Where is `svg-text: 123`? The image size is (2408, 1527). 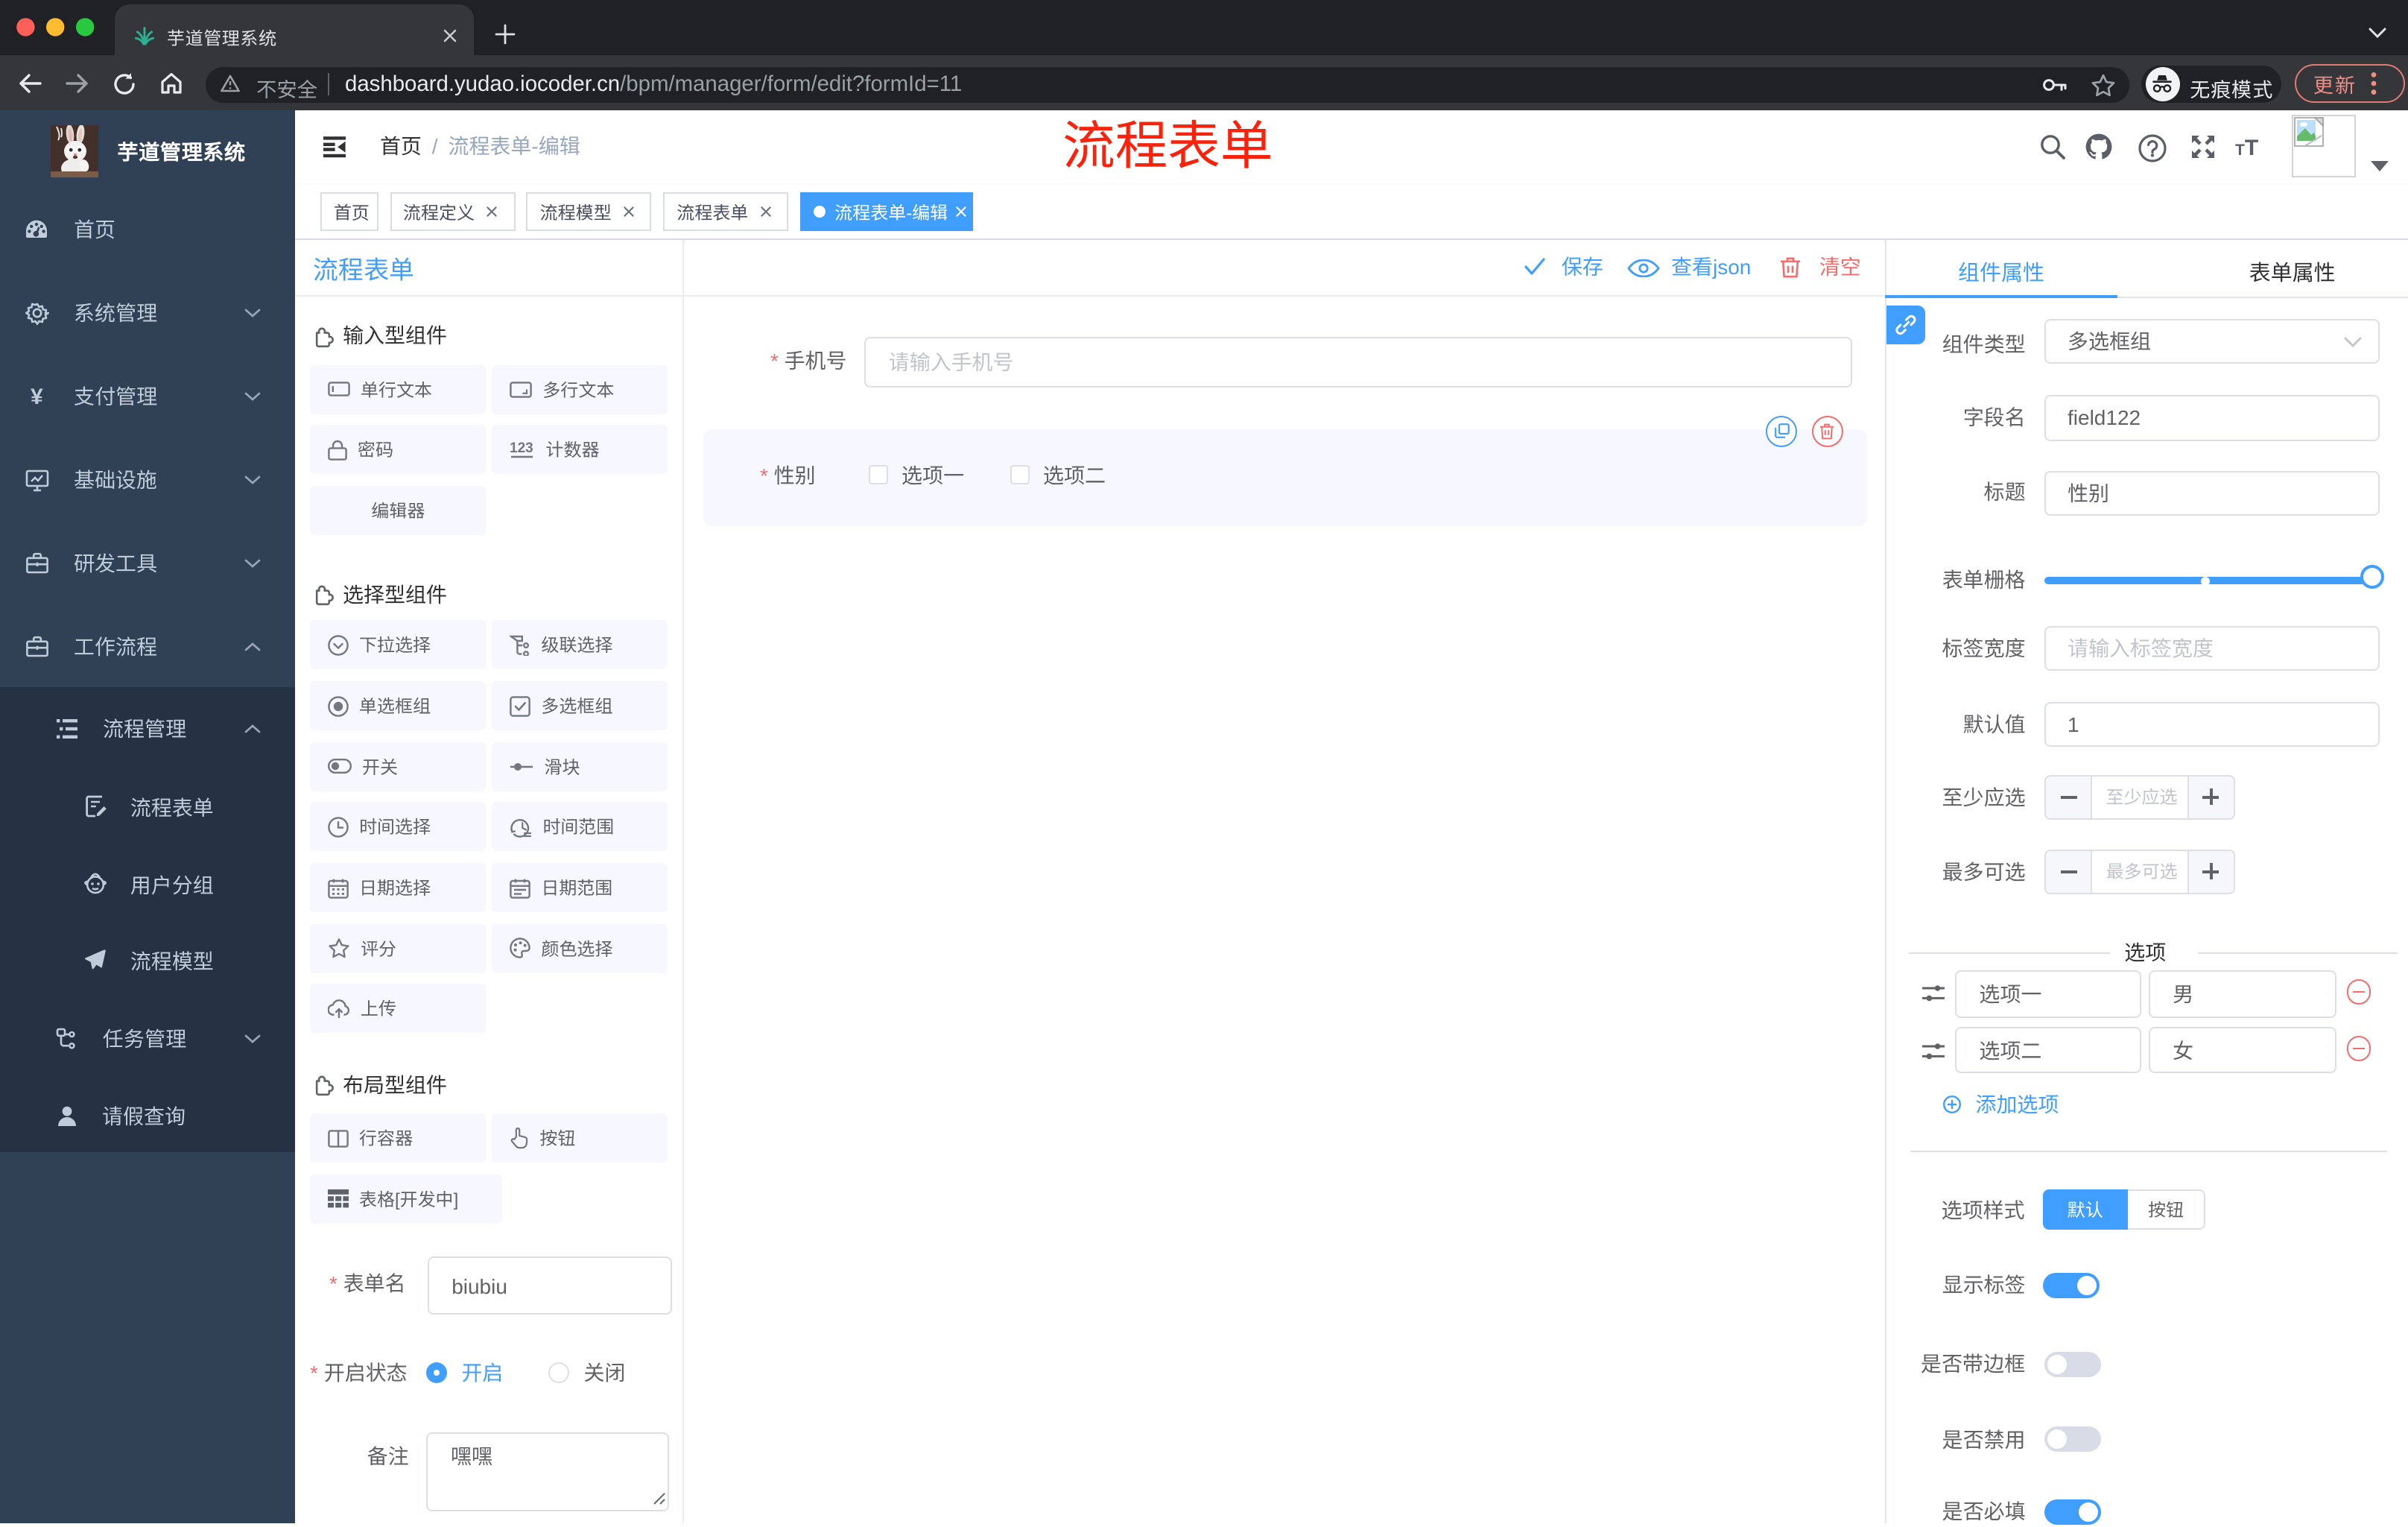
svg-text: 123 is located at coordinates (521, 449).